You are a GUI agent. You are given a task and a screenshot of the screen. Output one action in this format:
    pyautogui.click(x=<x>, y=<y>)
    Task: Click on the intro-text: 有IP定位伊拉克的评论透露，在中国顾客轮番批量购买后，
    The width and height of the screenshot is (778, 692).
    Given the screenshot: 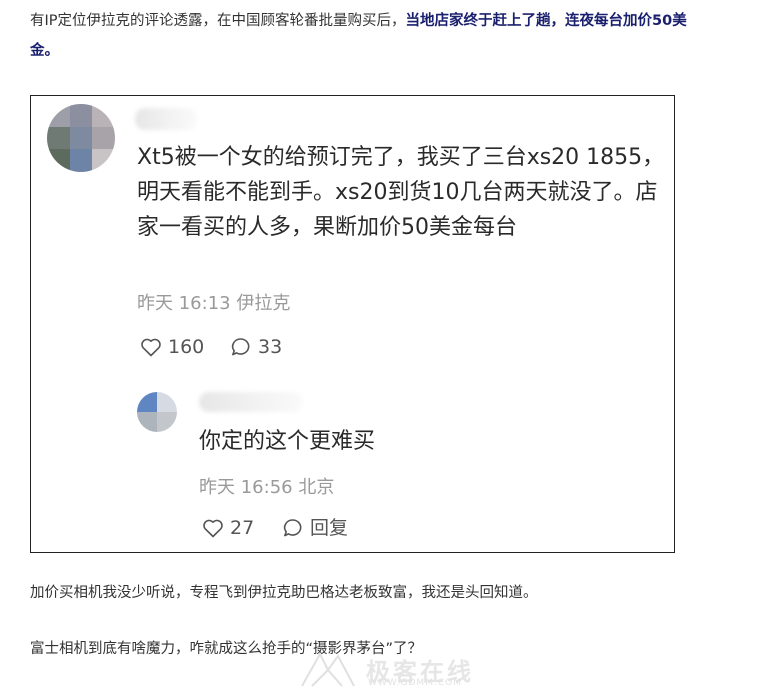 What is the action you would take?
    pyautogui.click(x=218, y=21)
    